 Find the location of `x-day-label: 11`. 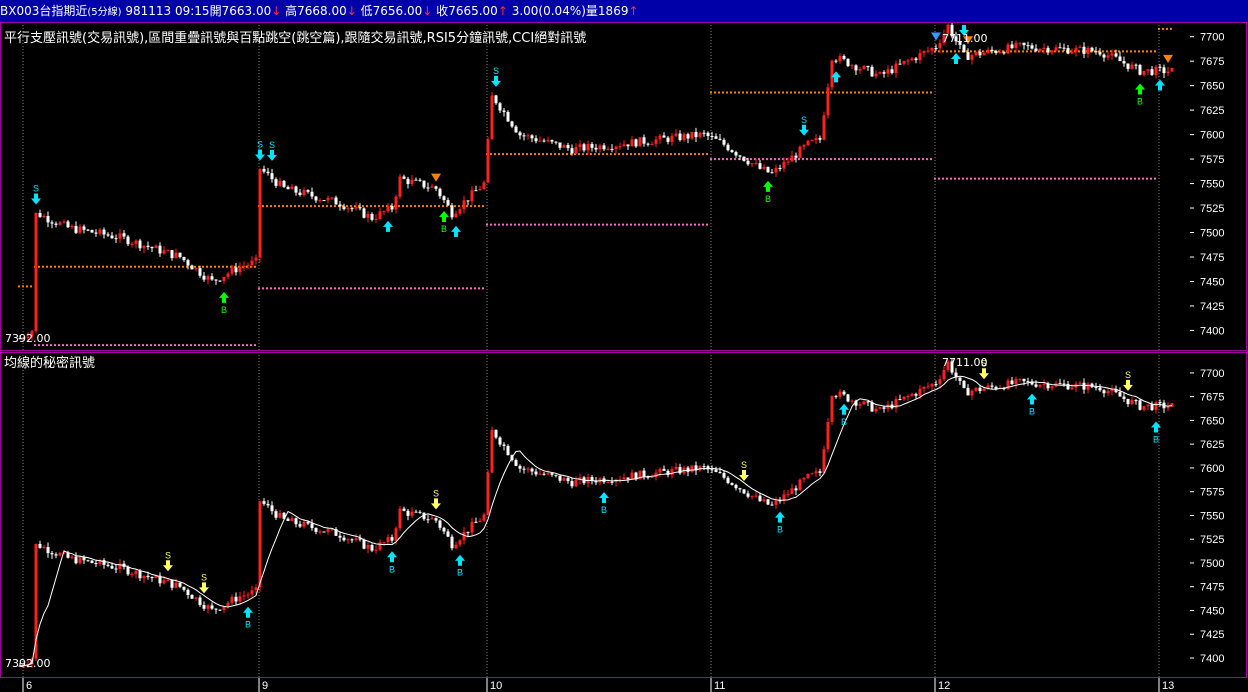

x-day-label: 11 is located at coordinates (719, 686).